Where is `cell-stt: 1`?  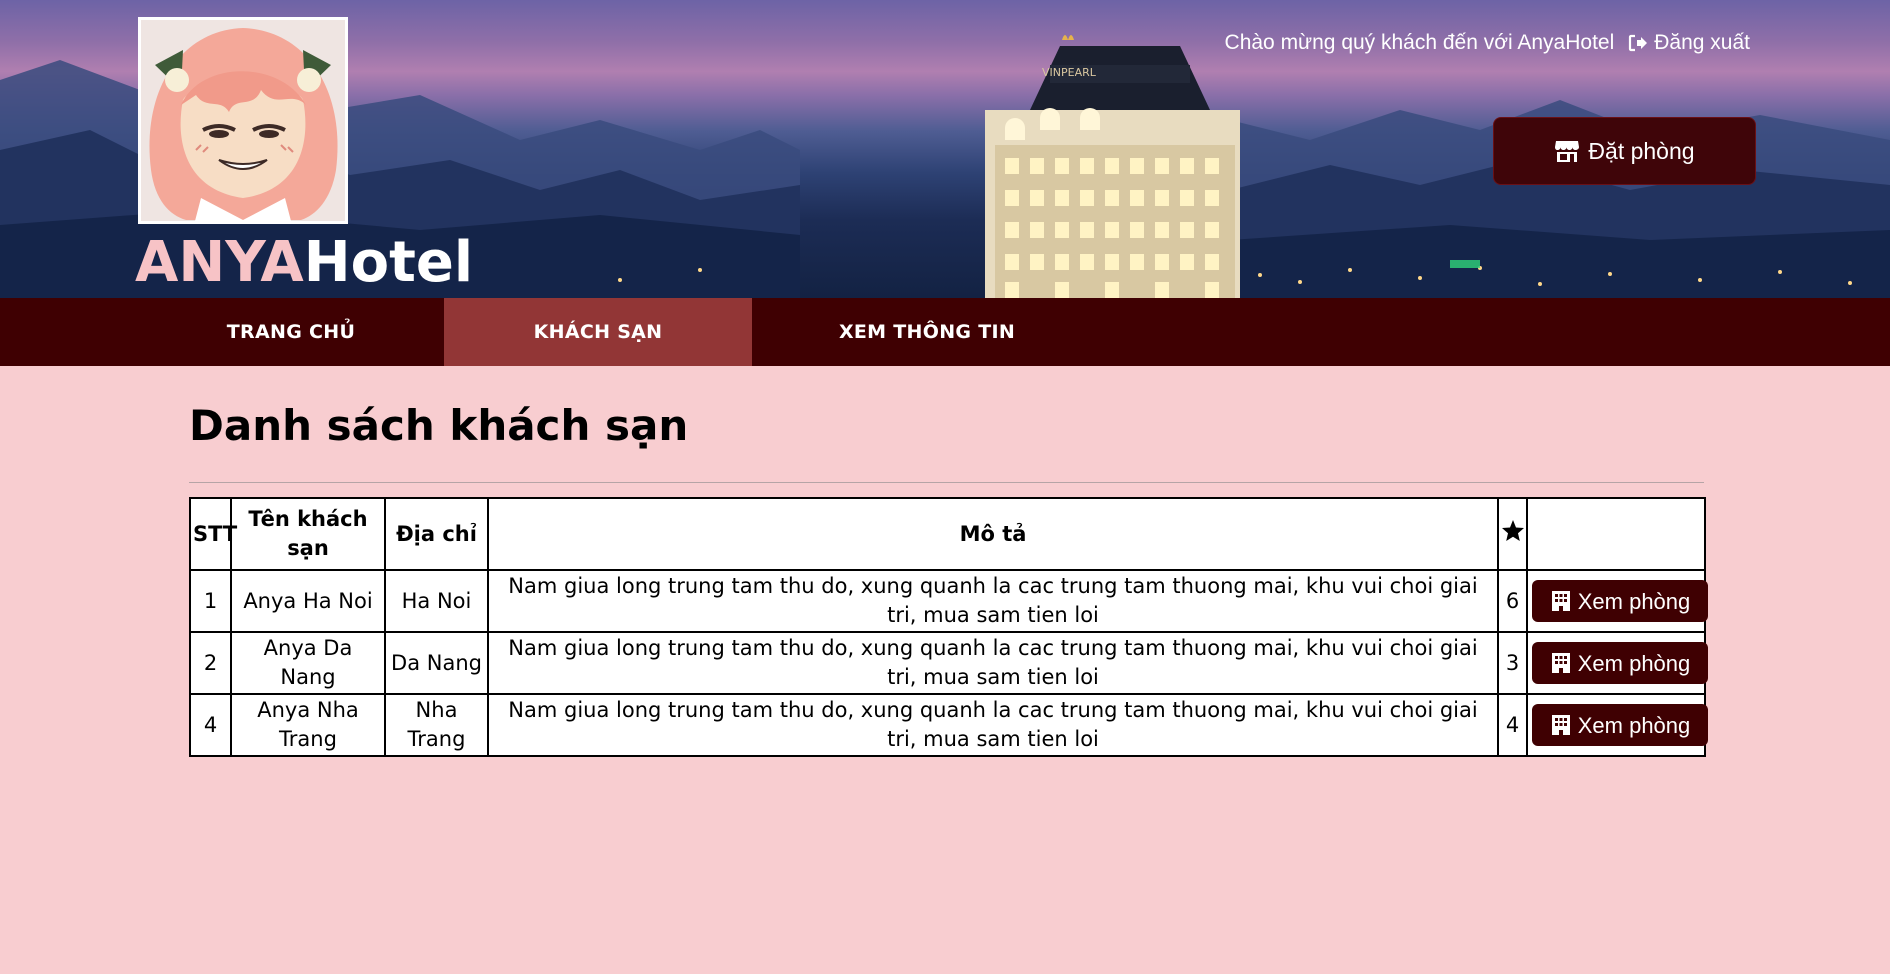 cell-stt: 1 is located at coordinates (210, 601).